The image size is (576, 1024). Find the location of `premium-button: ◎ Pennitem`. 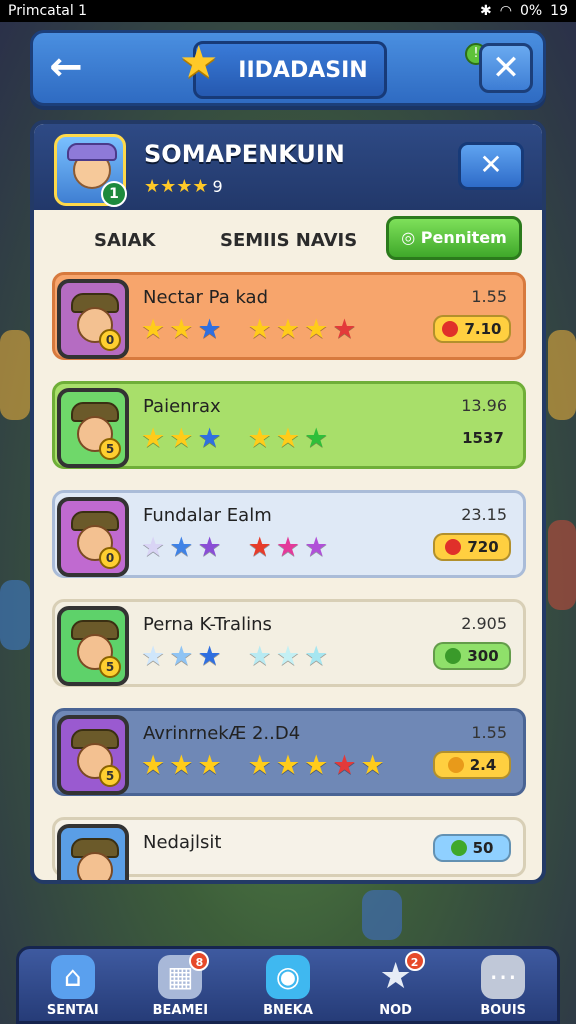

premium-button: ◎ Pennitem is located at coordinates (454, 238).